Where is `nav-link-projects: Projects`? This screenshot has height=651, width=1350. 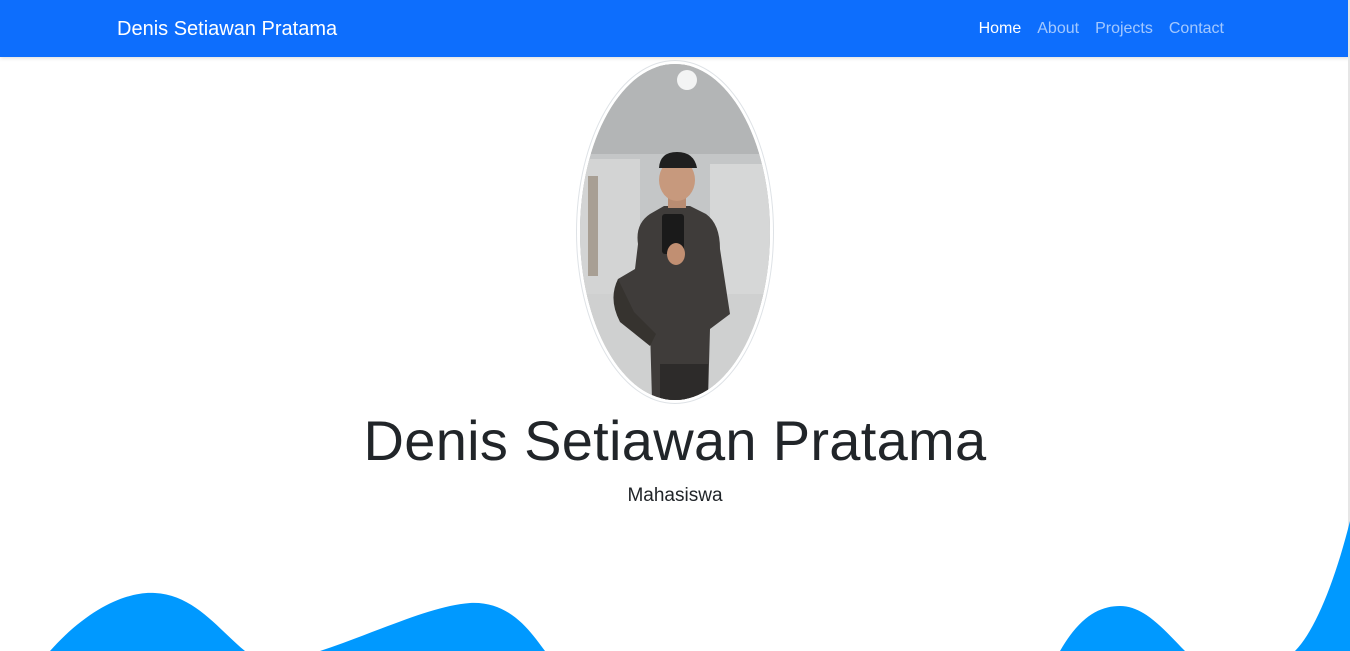 nav-link-projects: Projects is located at coordinates (1124, 29).